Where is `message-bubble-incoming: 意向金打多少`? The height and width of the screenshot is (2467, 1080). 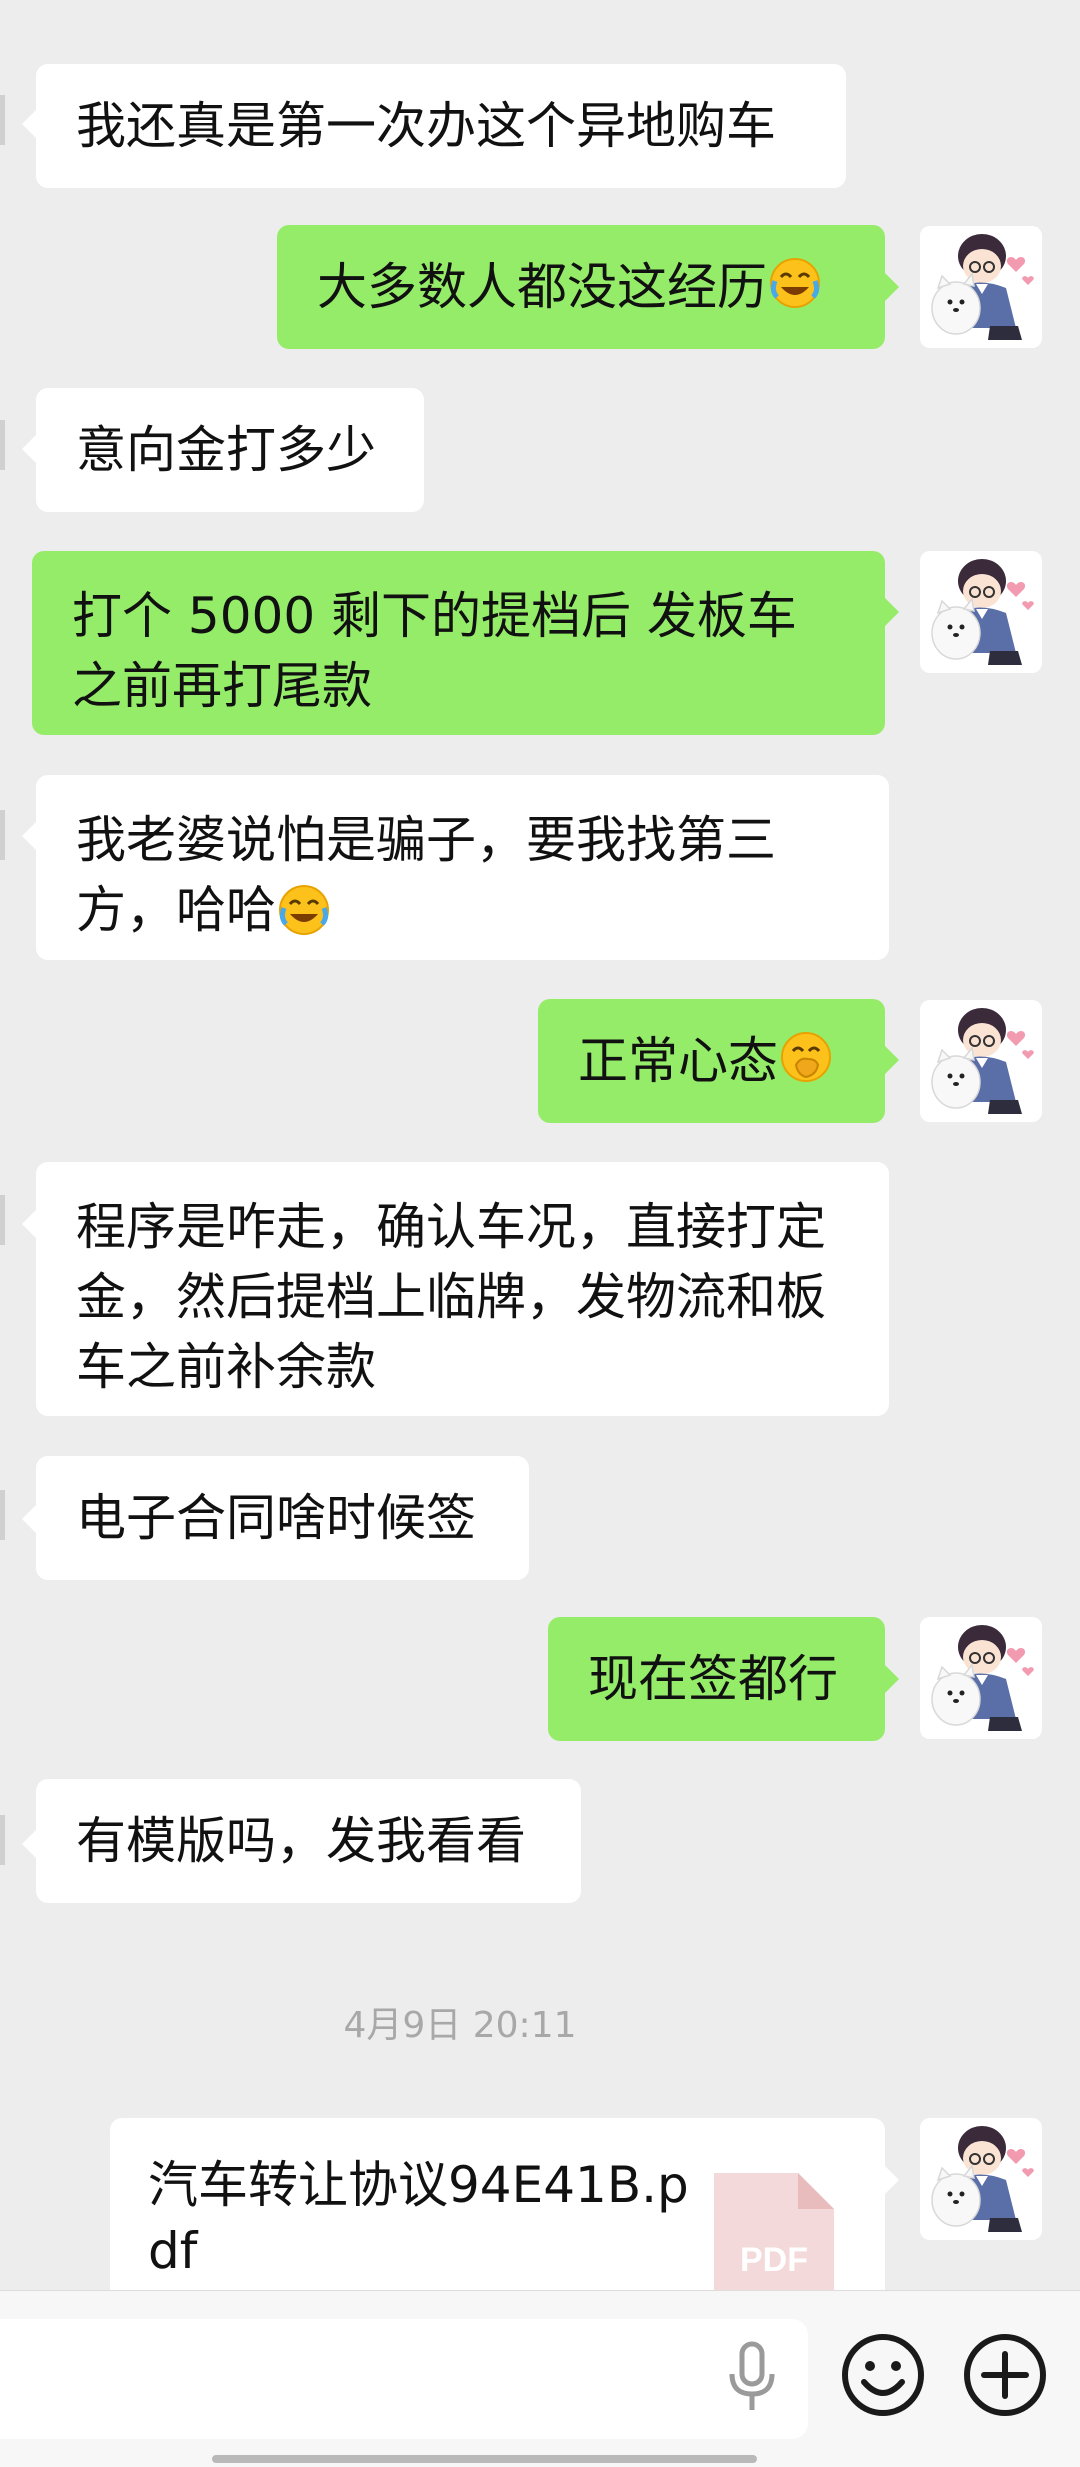
message-bubble-incoming: 意向金打多少 is located at coordinates (230, 450).